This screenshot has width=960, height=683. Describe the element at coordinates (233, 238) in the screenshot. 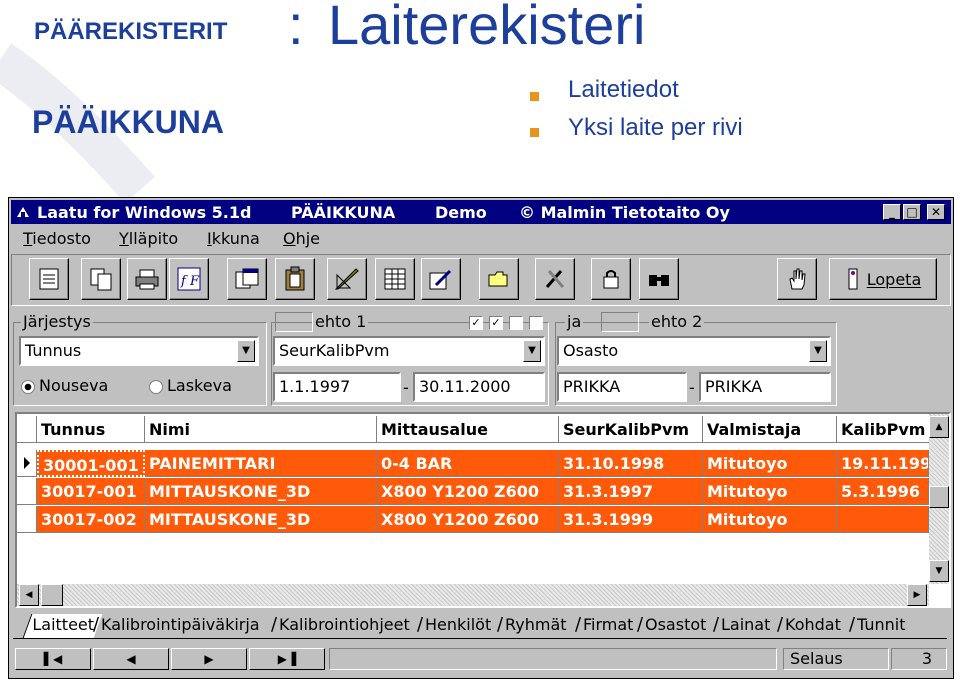

I see `menu-ikkuna: Ikkuna` at that location.